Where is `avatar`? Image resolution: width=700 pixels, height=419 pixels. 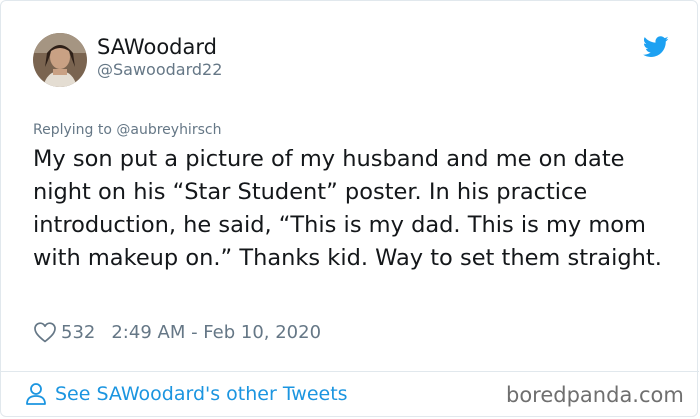 avatar is located at coordinates (60, 60).